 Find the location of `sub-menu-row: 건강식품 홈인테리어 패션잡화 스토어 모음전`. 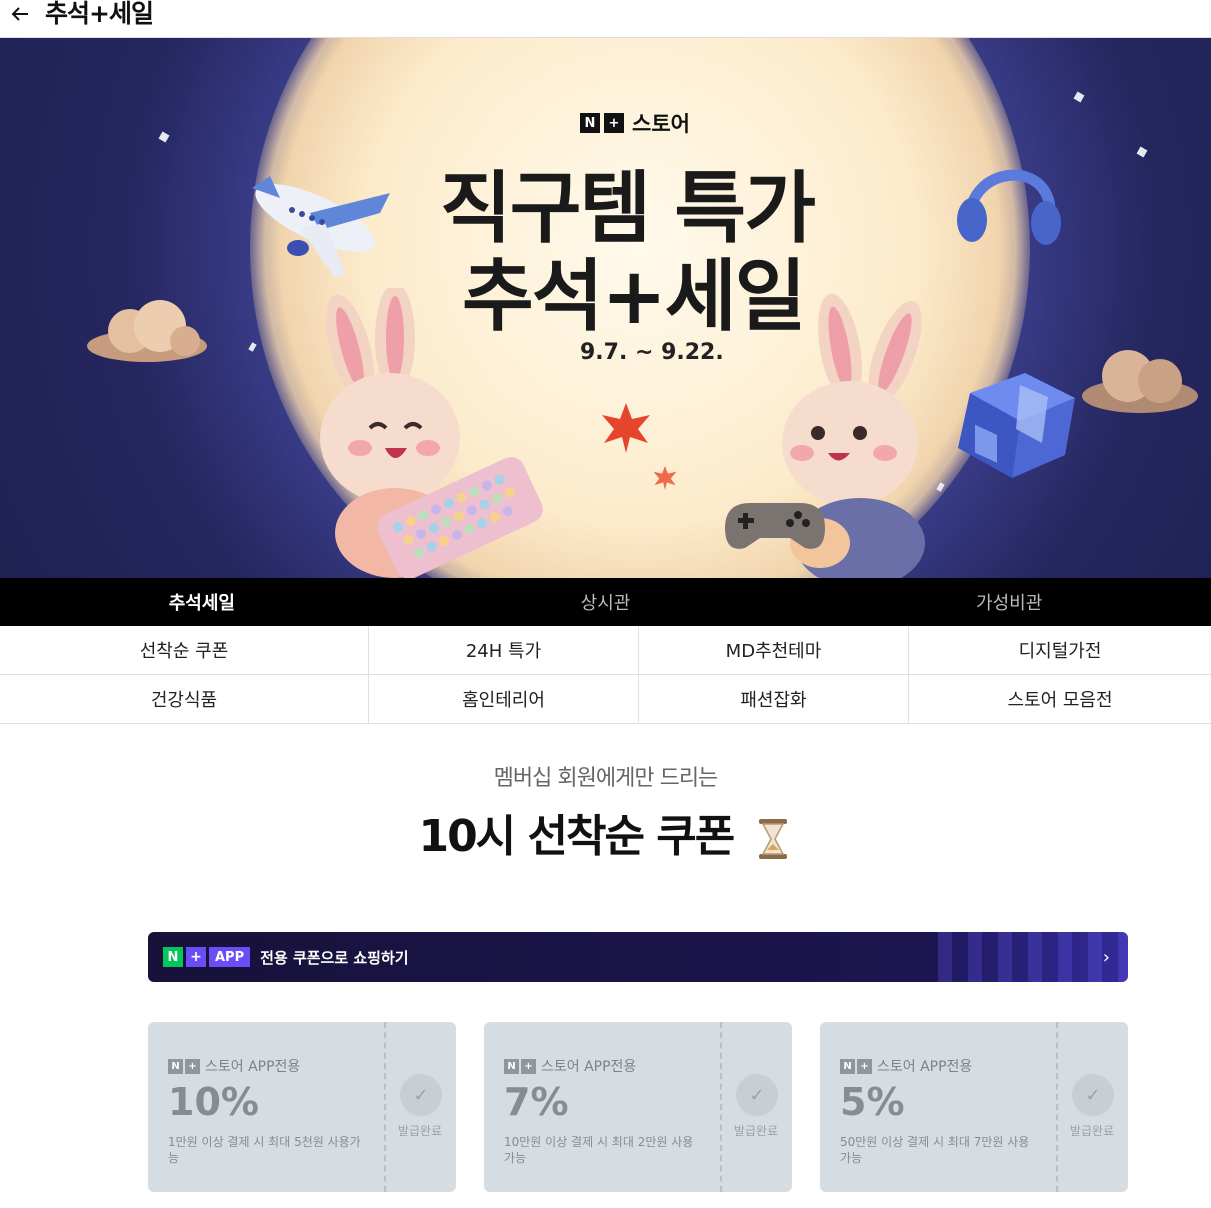

sub-menu-row: 건강식품 홈인테리어 패션잡화 스토어 모음전 is located at coordinates (605, 699).